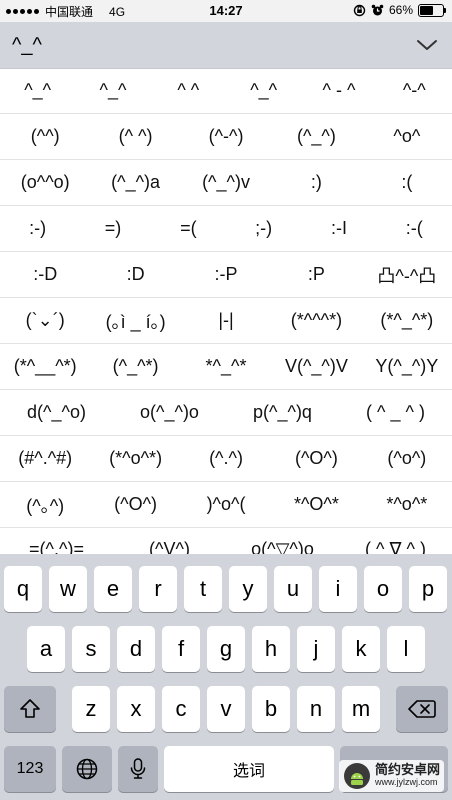  I want to click on emoticon-cell: Y(^_^)Y, so click(407, 366).